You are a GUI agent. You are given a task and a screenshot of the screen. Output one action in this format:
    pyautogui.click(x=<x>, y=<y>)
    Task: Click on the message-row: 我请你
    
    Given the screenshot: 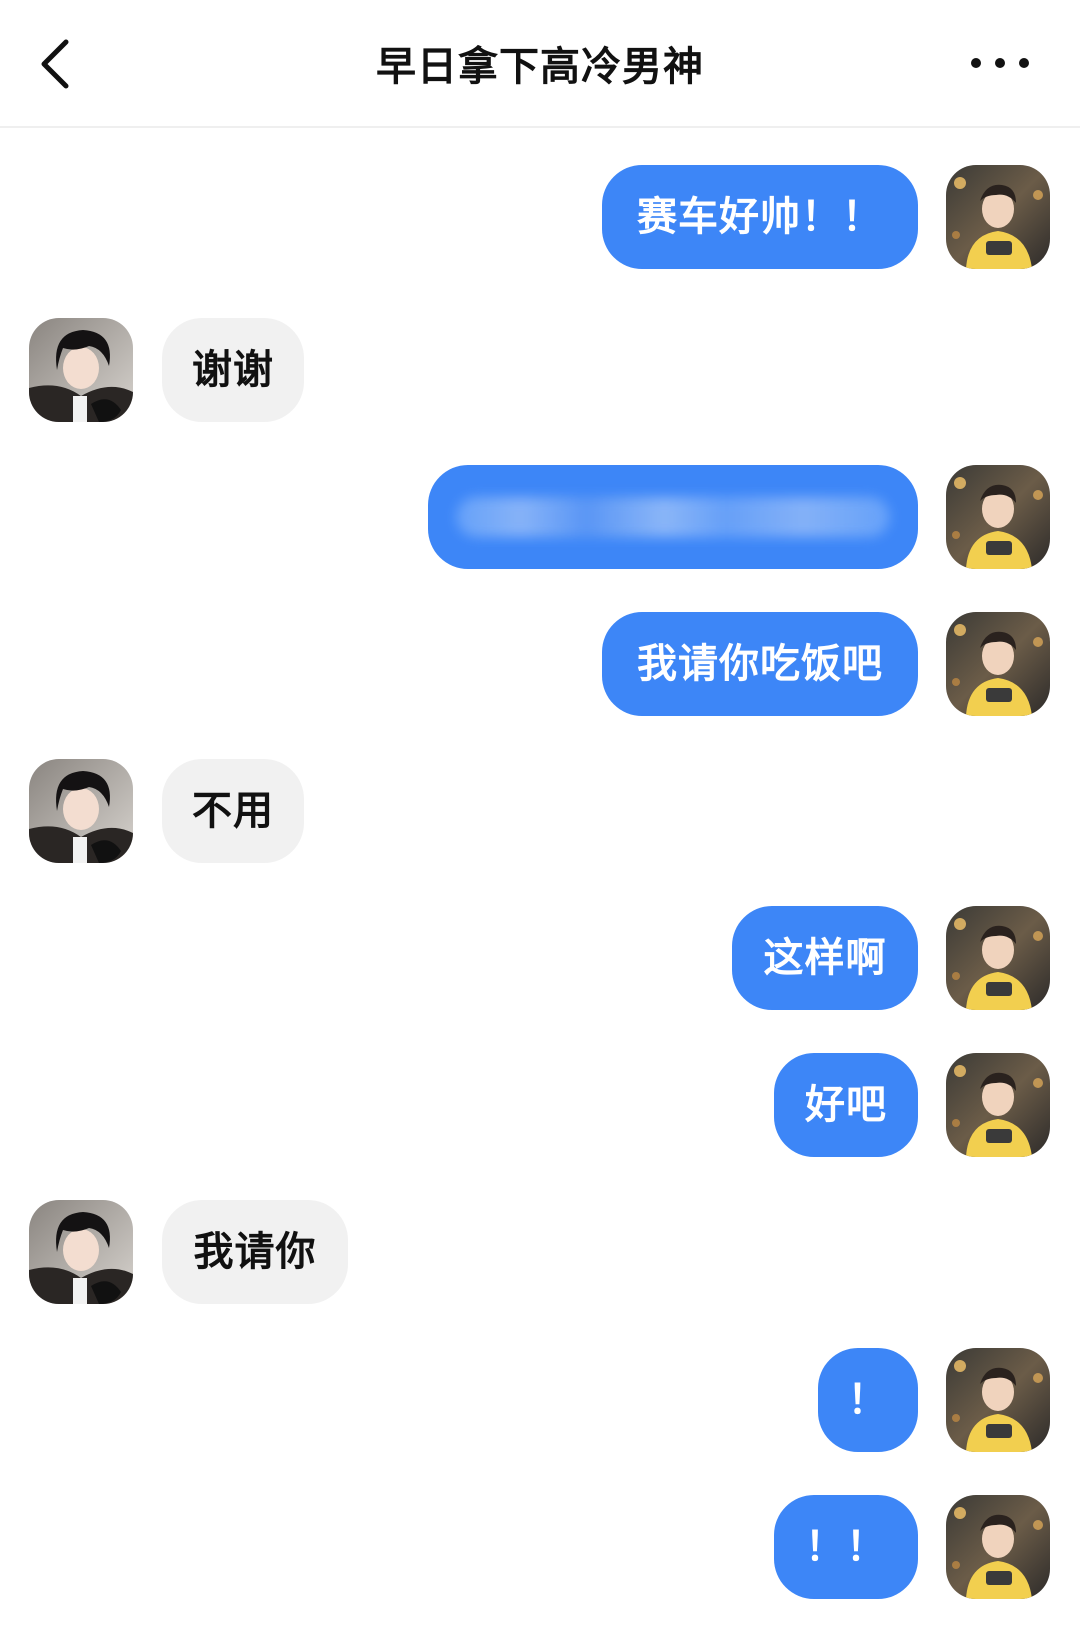 What is the action you would take?
    pyautogui.click(x=540, y=1252)
    